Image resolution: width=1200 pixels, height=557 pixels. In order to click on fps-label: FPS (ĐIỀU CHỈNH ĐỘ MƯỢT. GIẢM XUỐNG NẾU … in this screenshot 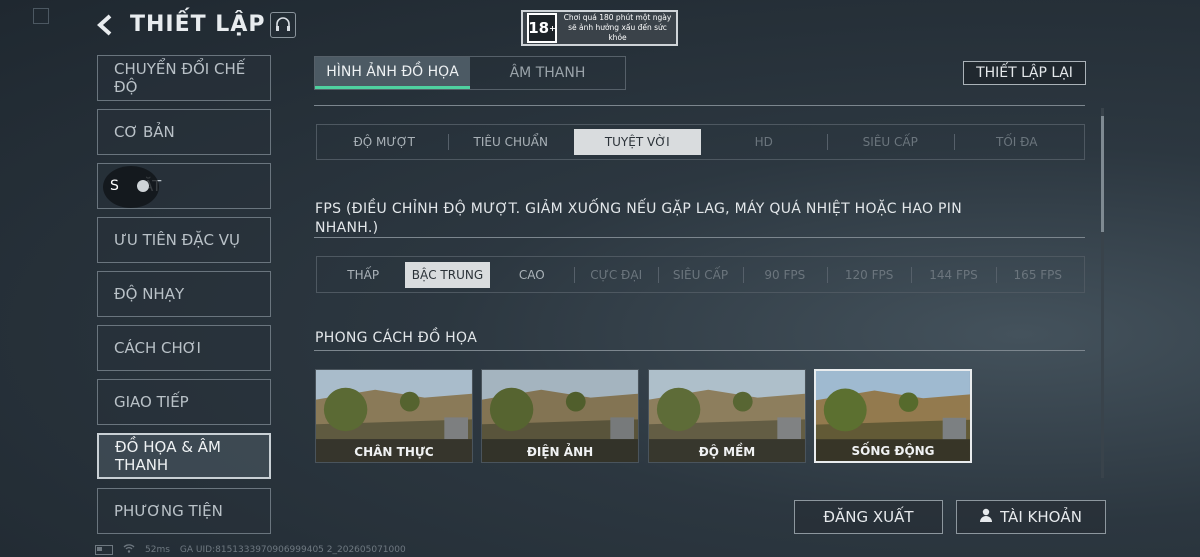, I will do `click(695, 219)`.